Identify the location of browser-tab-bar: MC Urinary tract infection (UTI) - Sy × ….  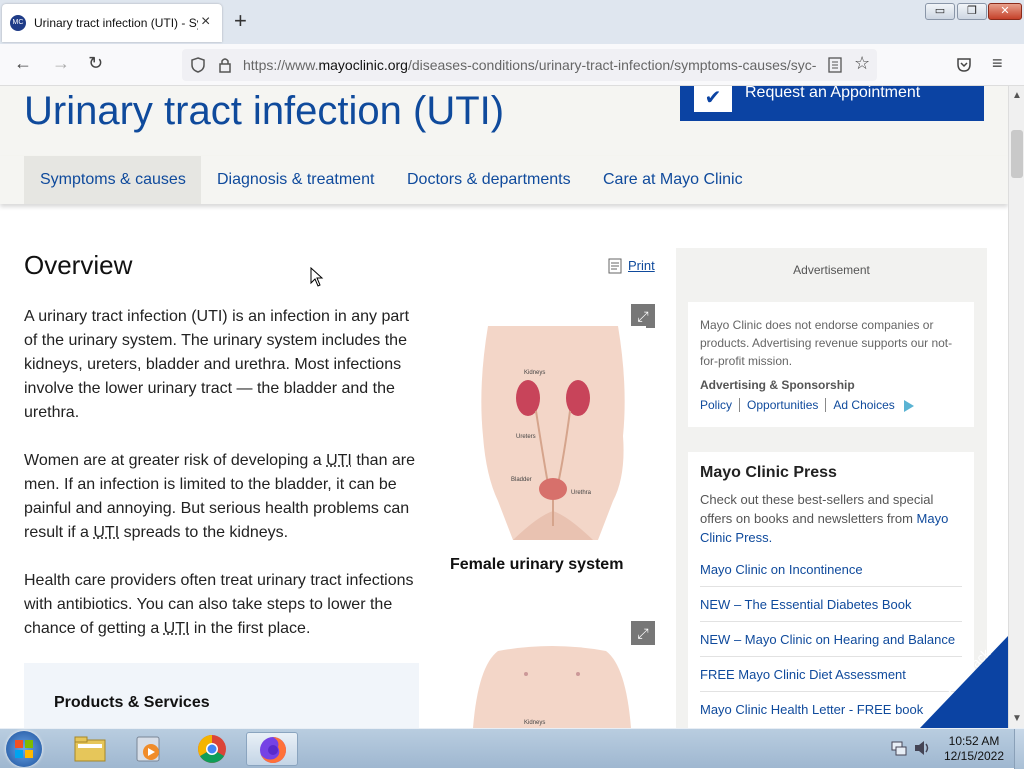
(512, 22).